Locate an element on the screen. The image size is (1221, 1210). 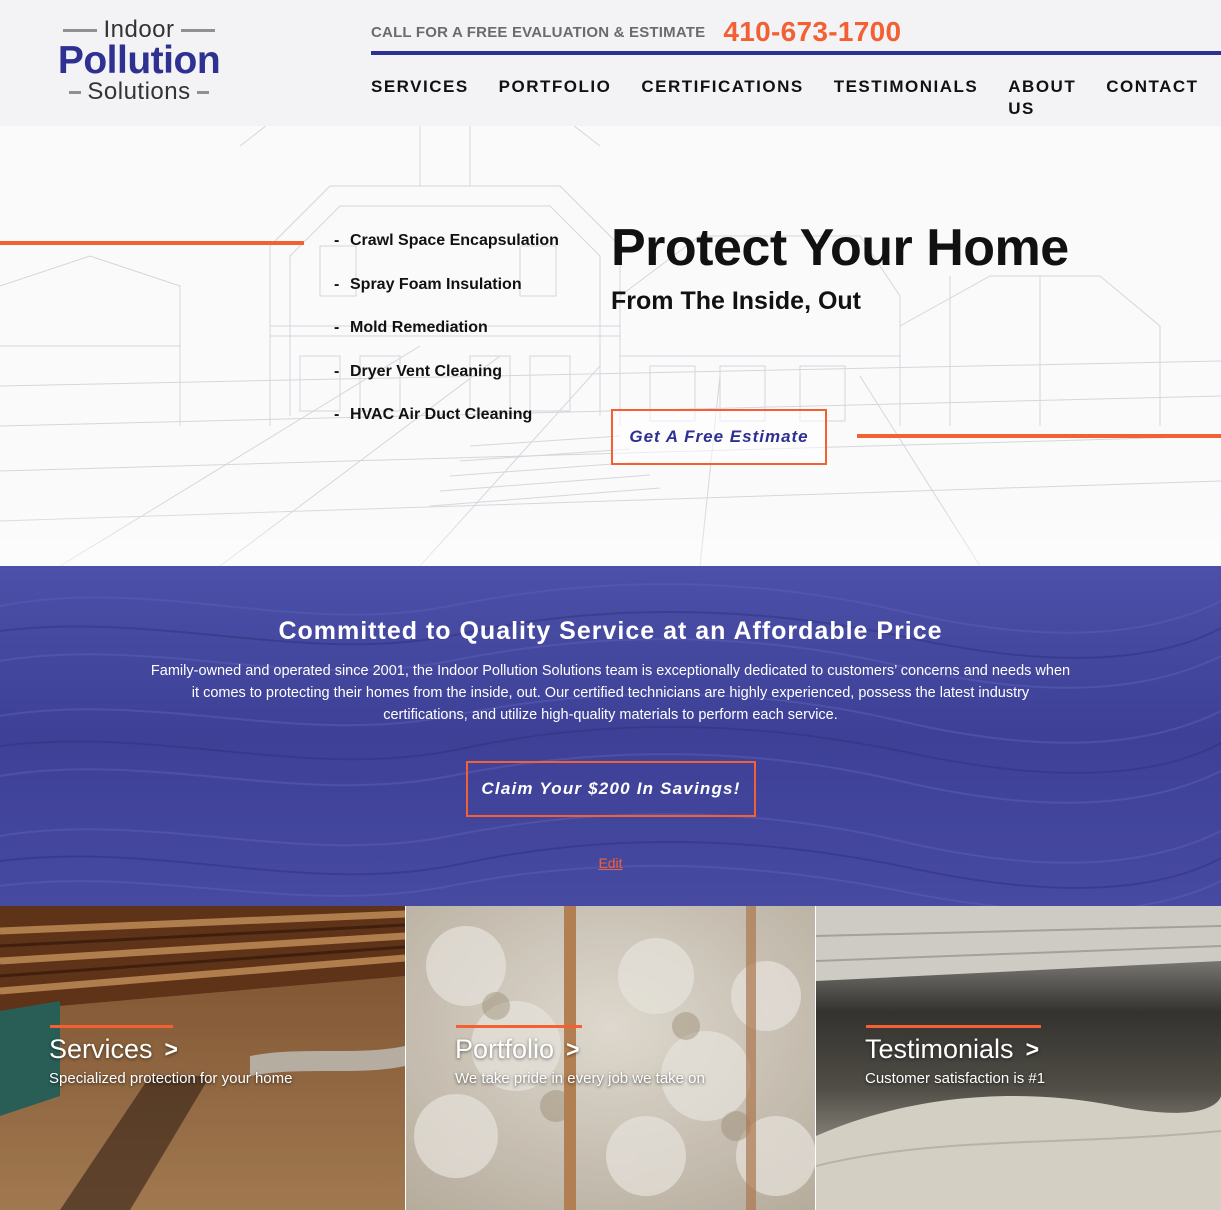
nav-contact: CONTACT is located at coordinates (1152, 98).